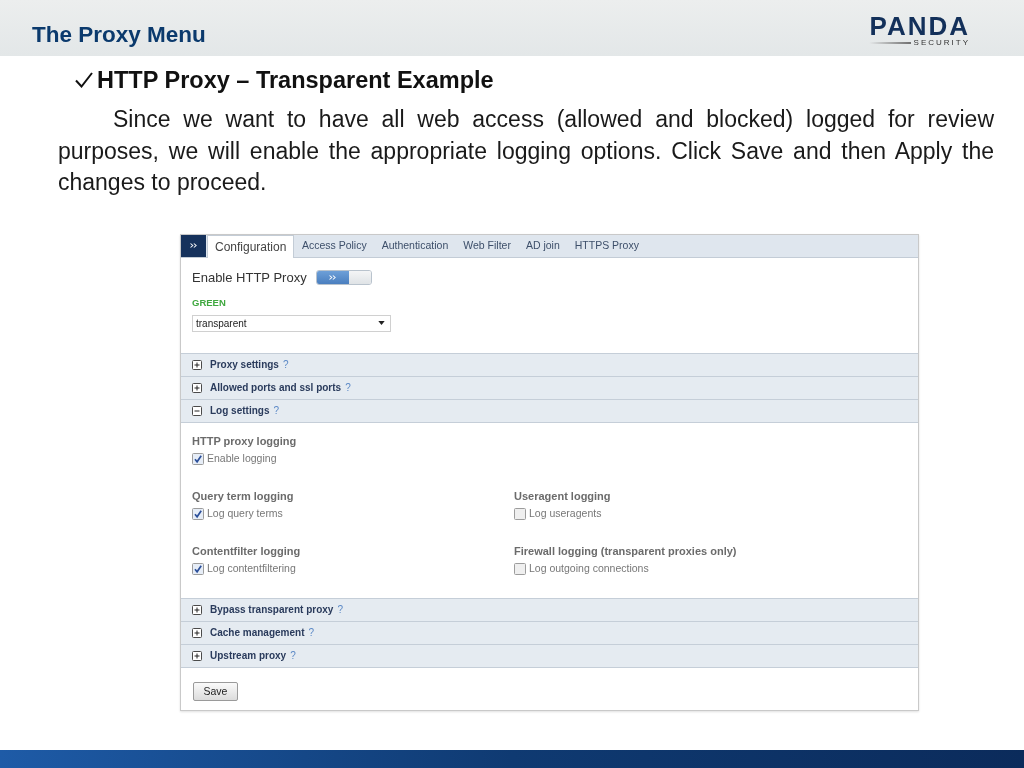 The height and width of the screenshot is (768, 1024). What do you see at coordinates (248, 656) in the screenshot?
I see `section-title: Upstream proxy` at bounding box center [248, 656].